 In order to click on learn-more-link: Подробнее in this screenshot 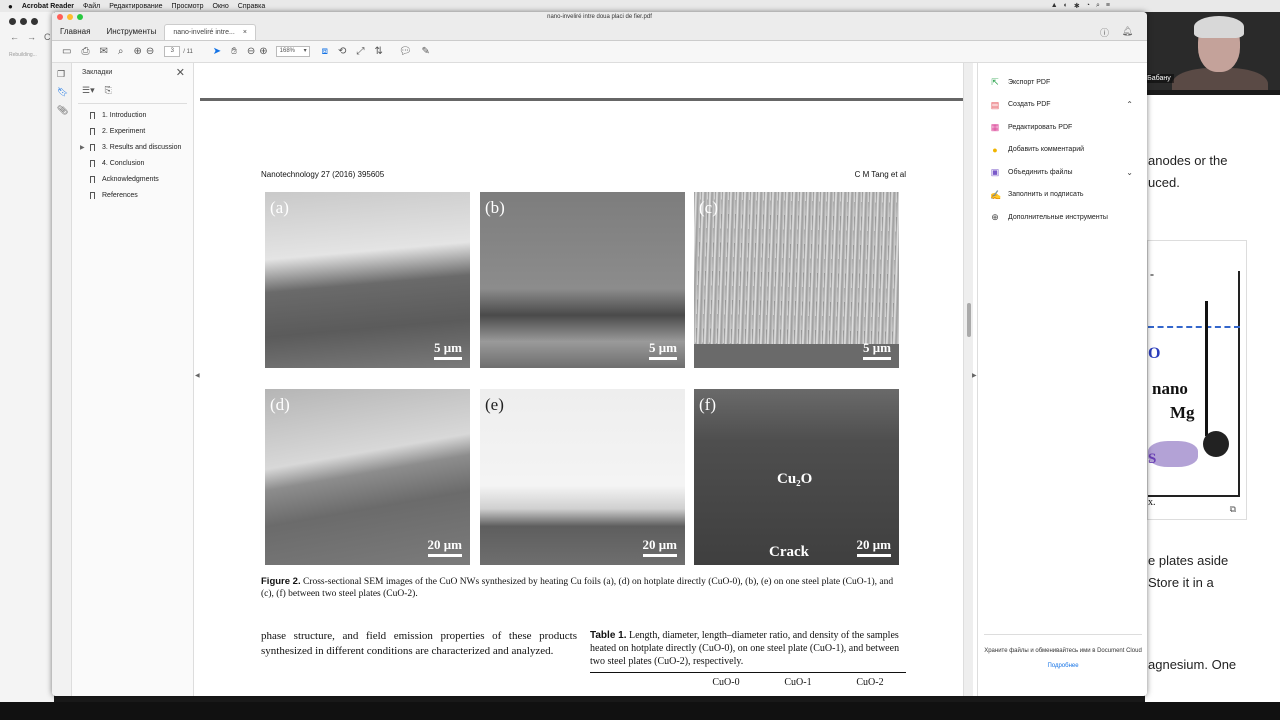, I will do `click(1063, 666)`.